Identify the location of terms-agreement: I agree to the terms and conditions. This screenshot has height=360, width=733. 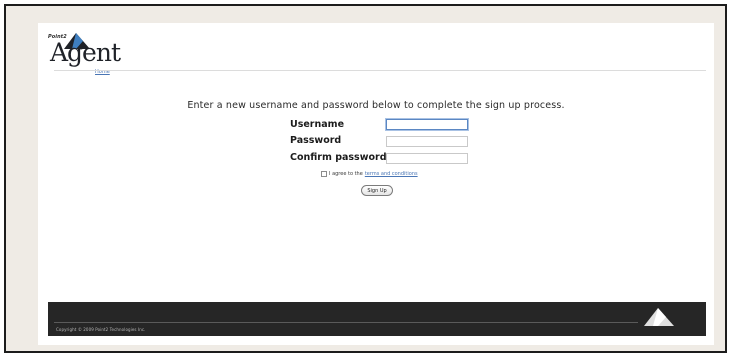
(369, 174).